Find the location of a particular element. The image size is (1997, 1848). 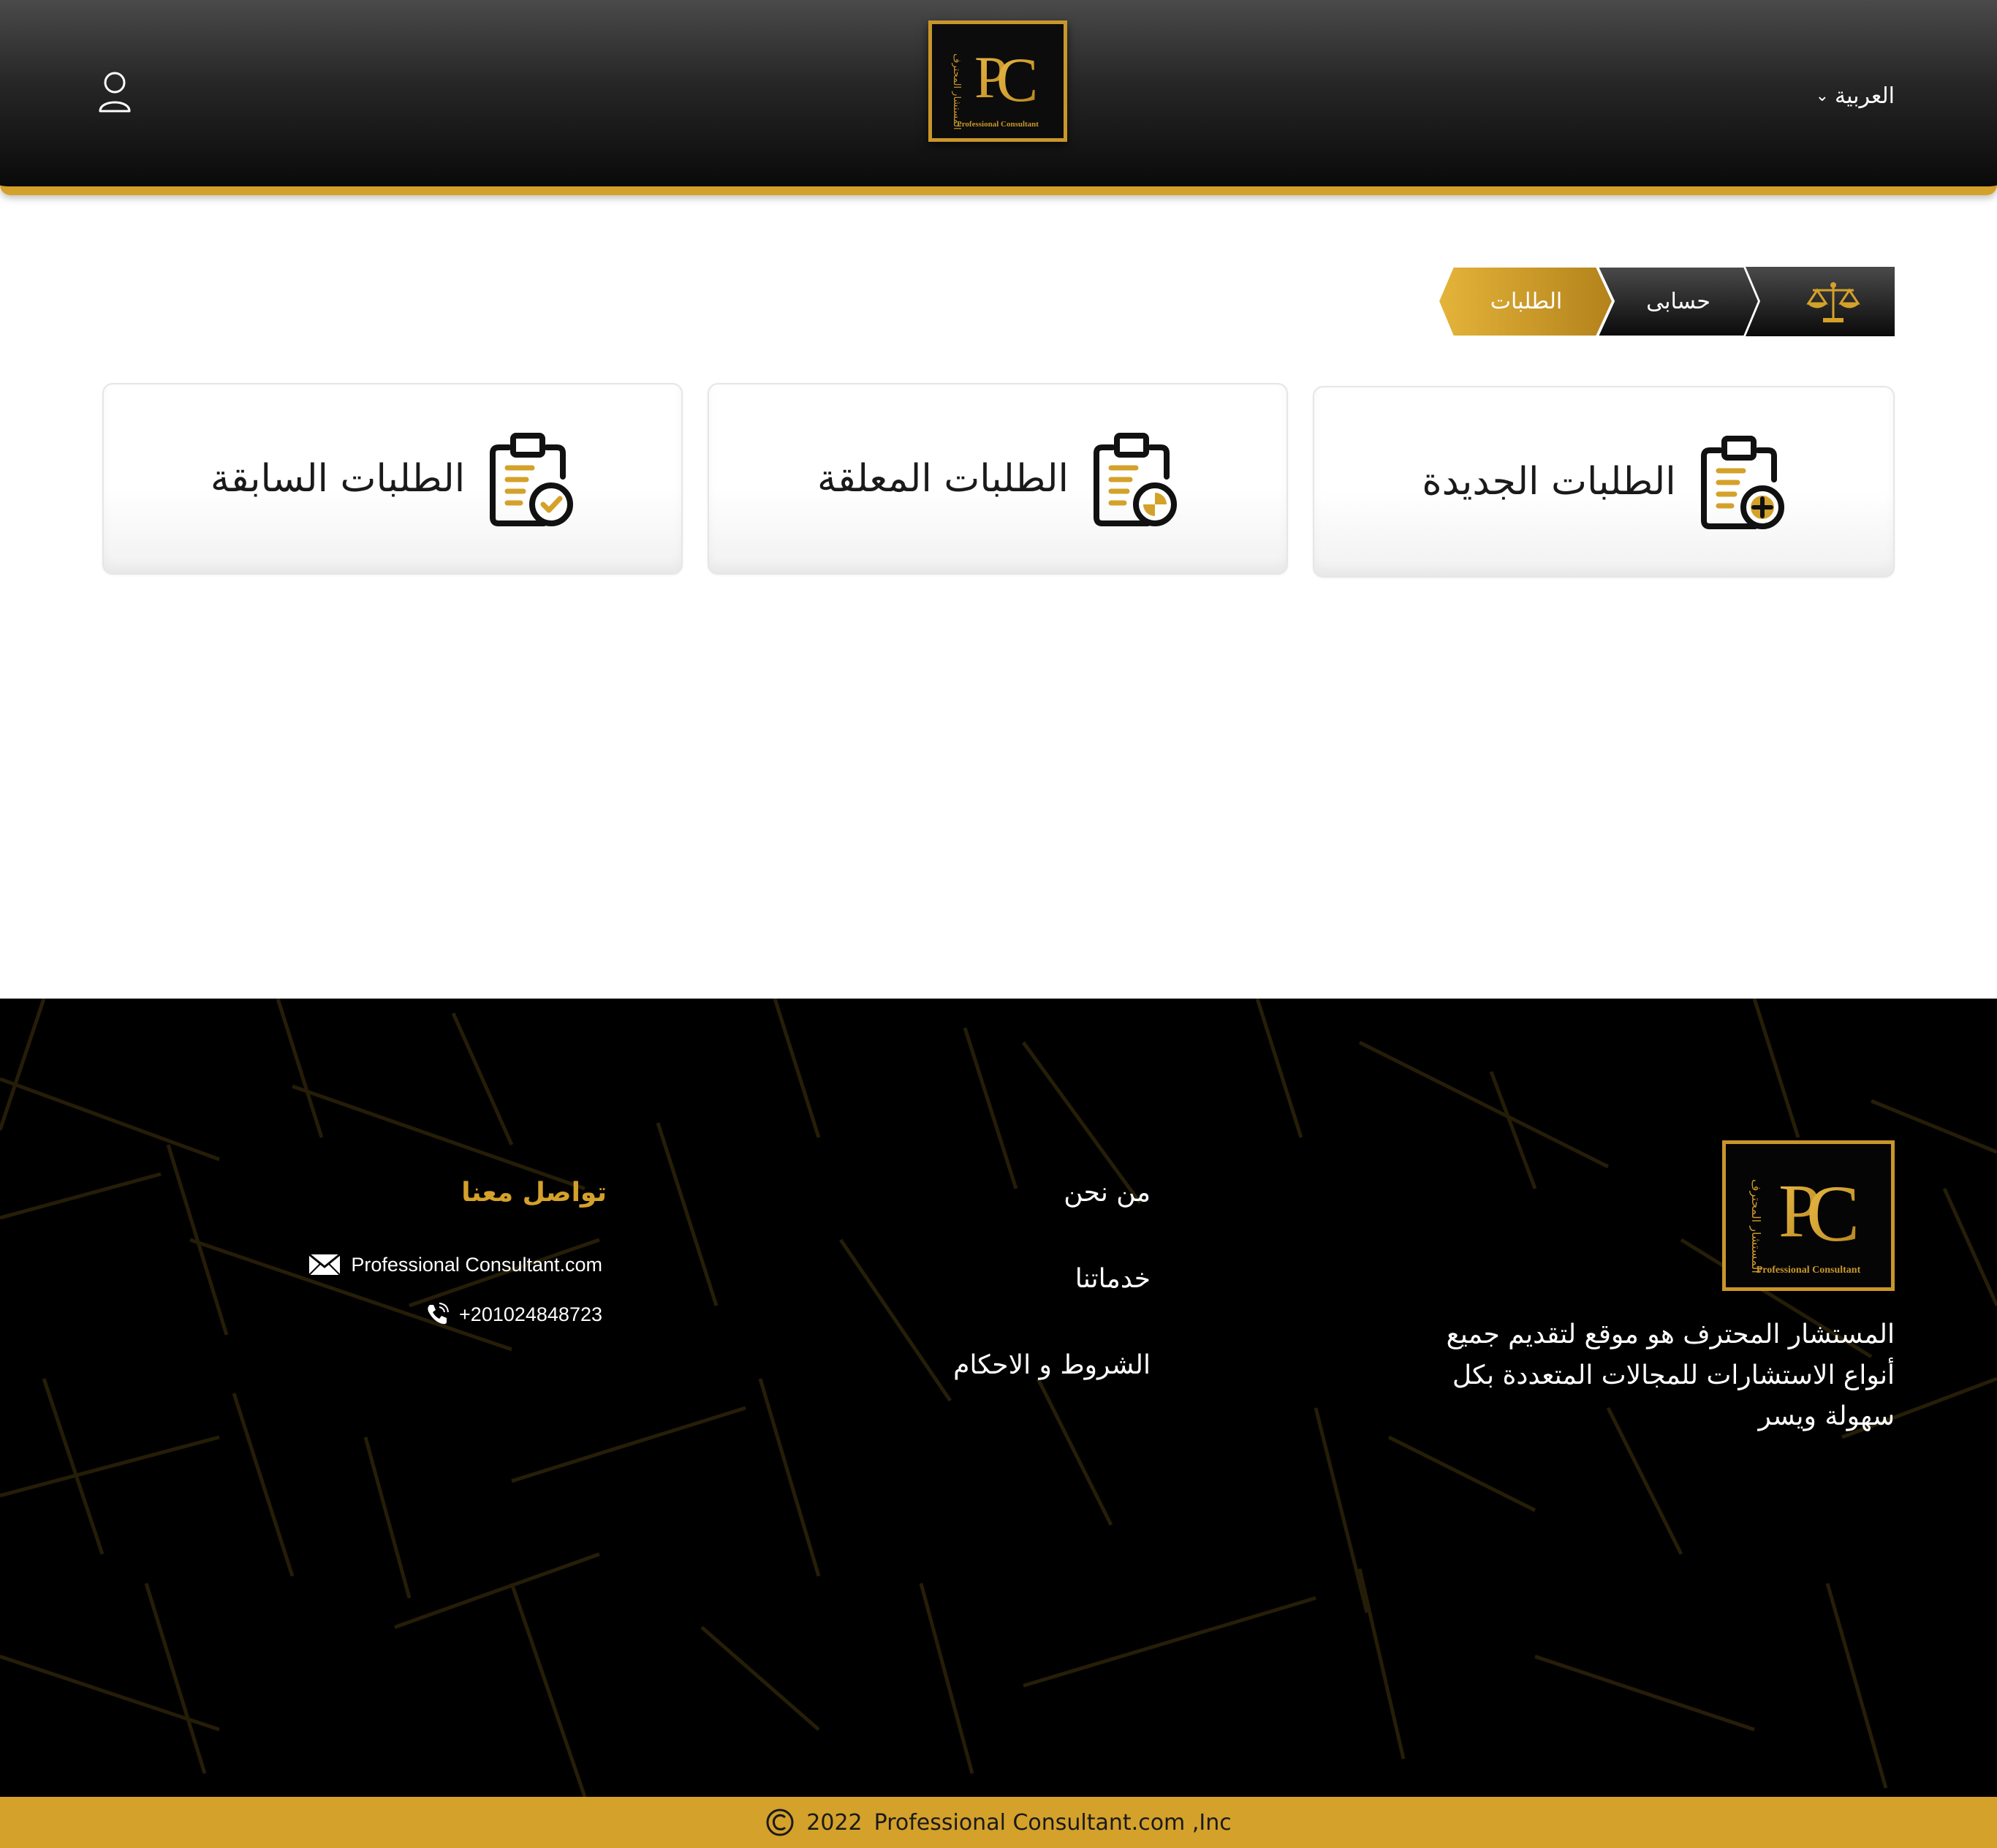

language-selector: العربية ⌄ is located at coordinates (1855, 96).